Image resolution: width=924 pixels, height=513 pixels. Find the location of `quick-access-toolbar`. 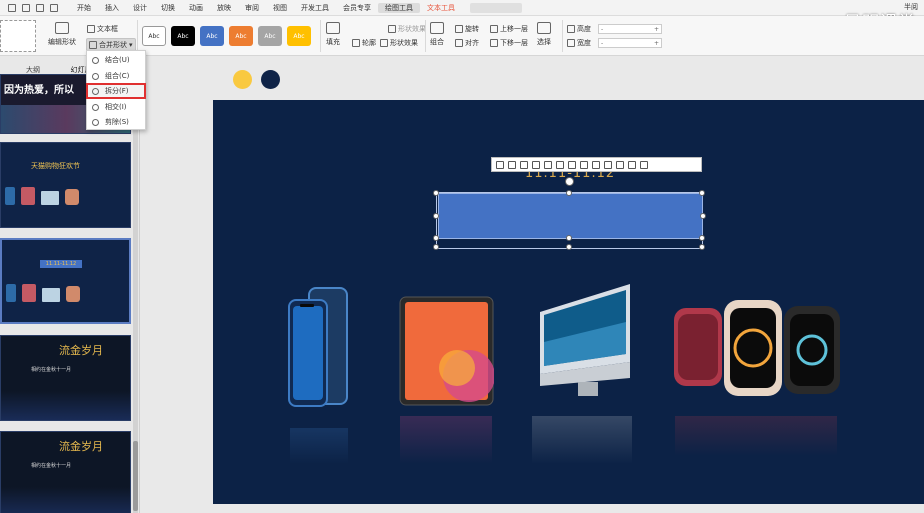

quick-access-toolbar is located at coordinates (29, 7).